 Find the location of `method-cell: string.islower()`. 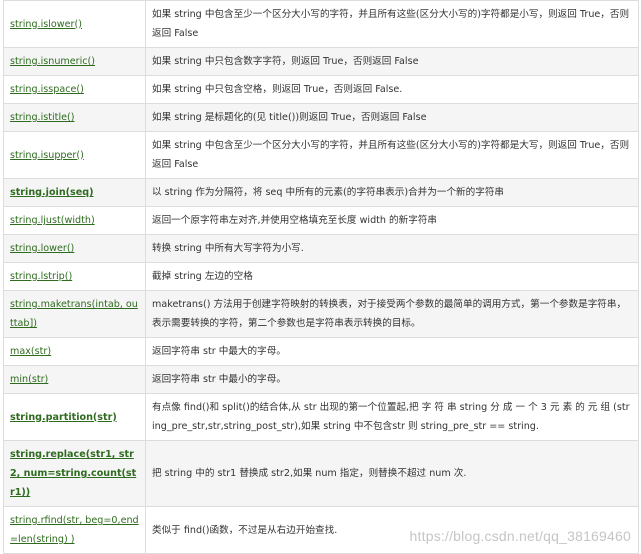

method-cell: string.islower() is located at coordinates (74, 24).